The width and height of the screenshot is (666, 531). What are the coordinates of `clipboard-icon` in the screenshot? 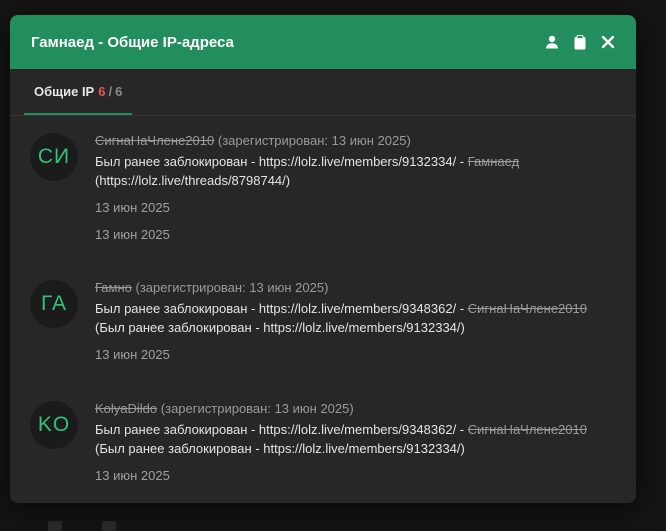 It's located at (580, 42).